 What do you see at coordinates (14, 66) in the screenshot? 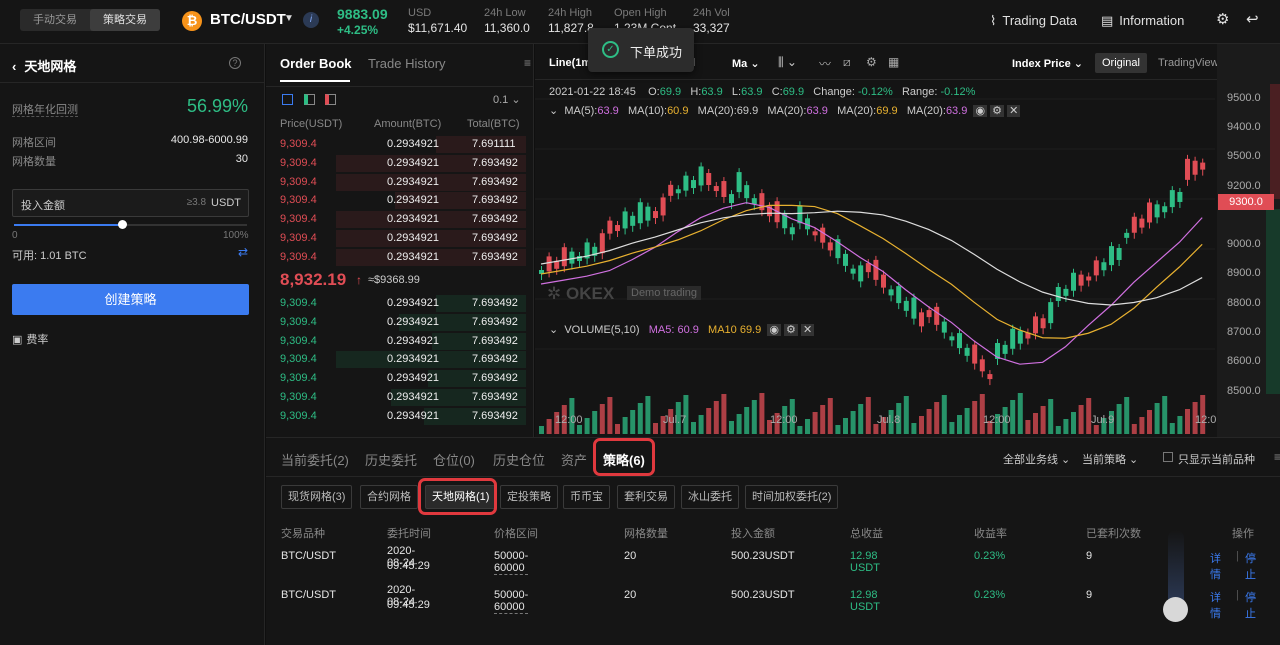
I see `chevron-left-icon: ‹` at bounding box center [14, 66].